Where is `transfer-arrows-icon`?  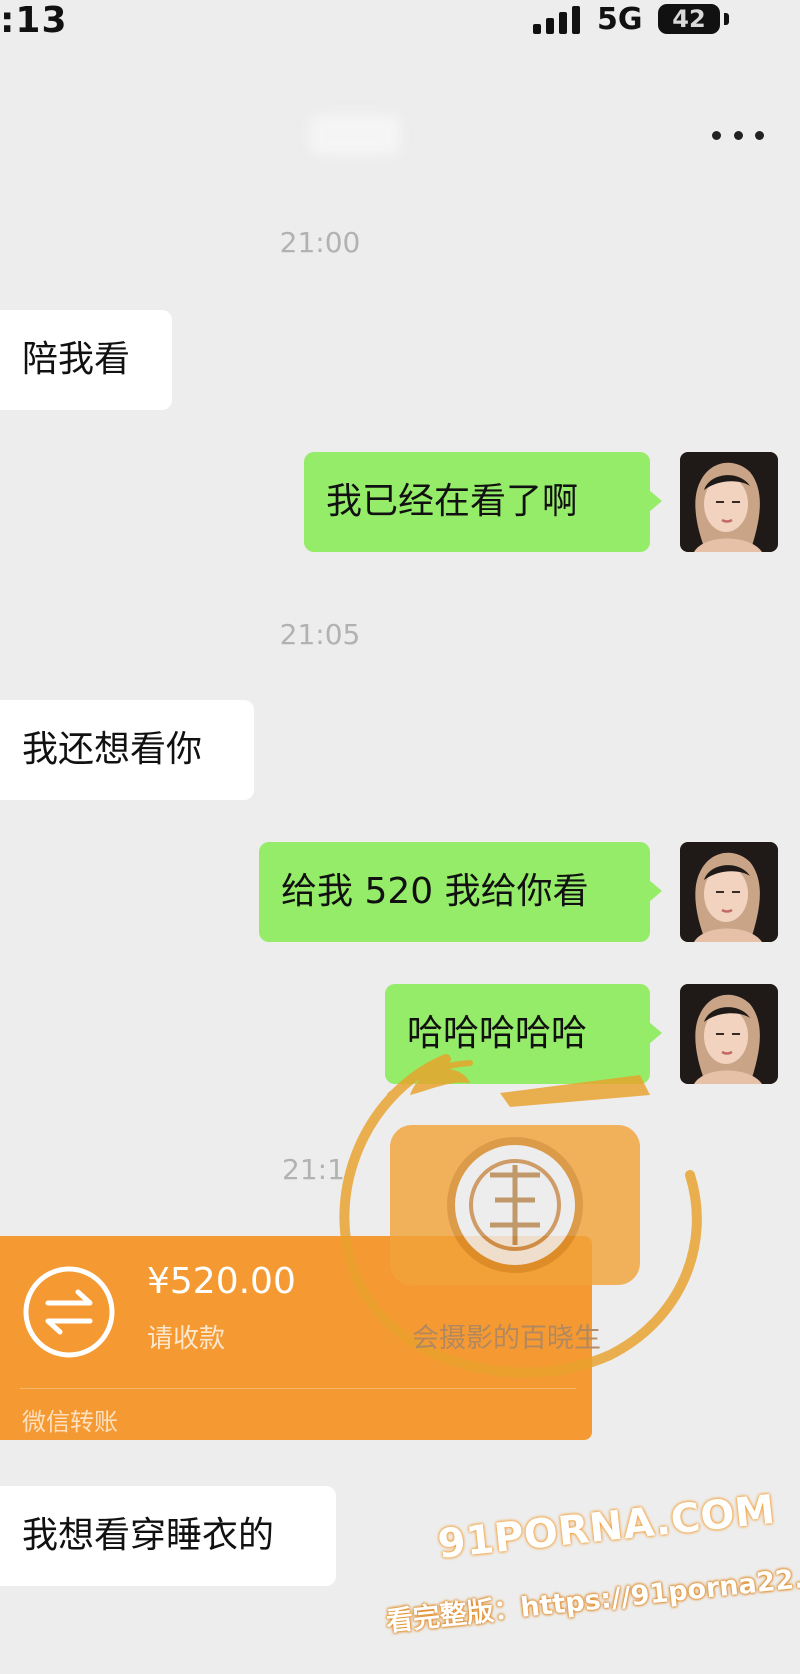
transfer-arrows-icon is located at coordinates (69, 1312).